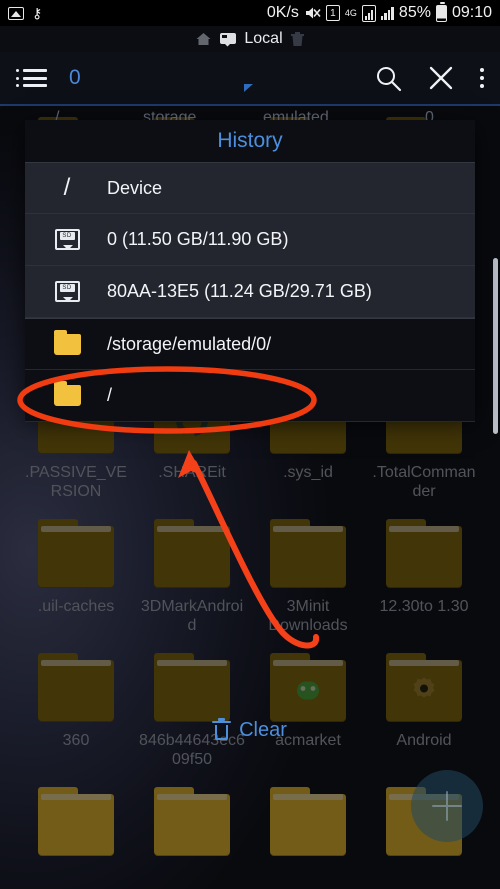 The image size is (500, 889). What do you see at coordinates (263, 729) in the screenshot?
I see `clear-label: Clear` at bounding box center [263, 729].